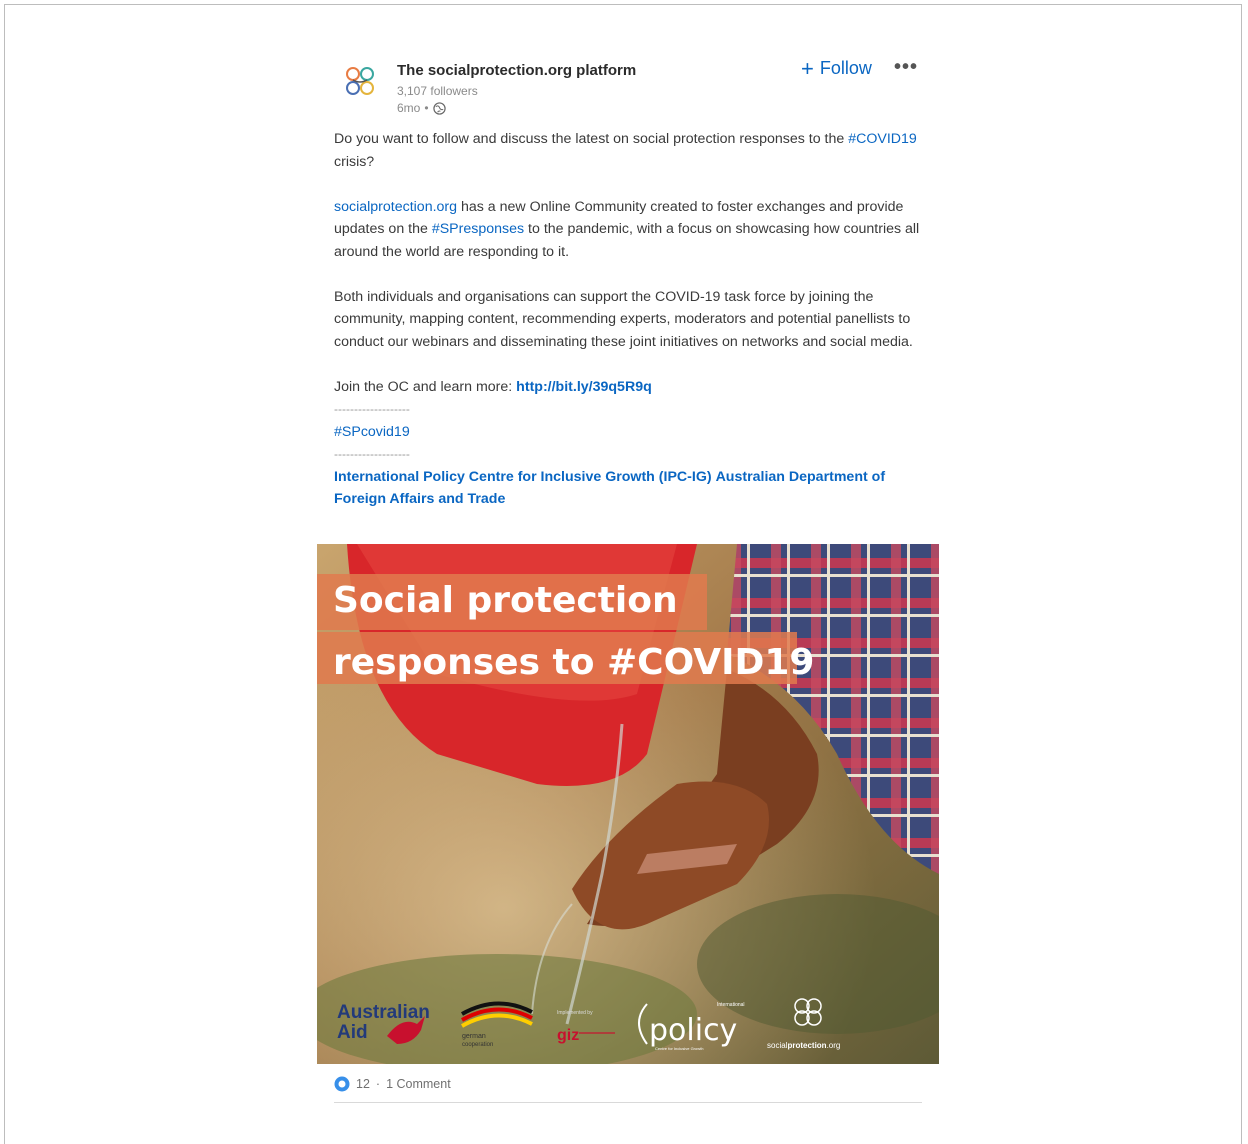  Describe the element at coordinates (425, 386) in the screenshot. I see `p4-text: Join the OC and learn more:` at that location.